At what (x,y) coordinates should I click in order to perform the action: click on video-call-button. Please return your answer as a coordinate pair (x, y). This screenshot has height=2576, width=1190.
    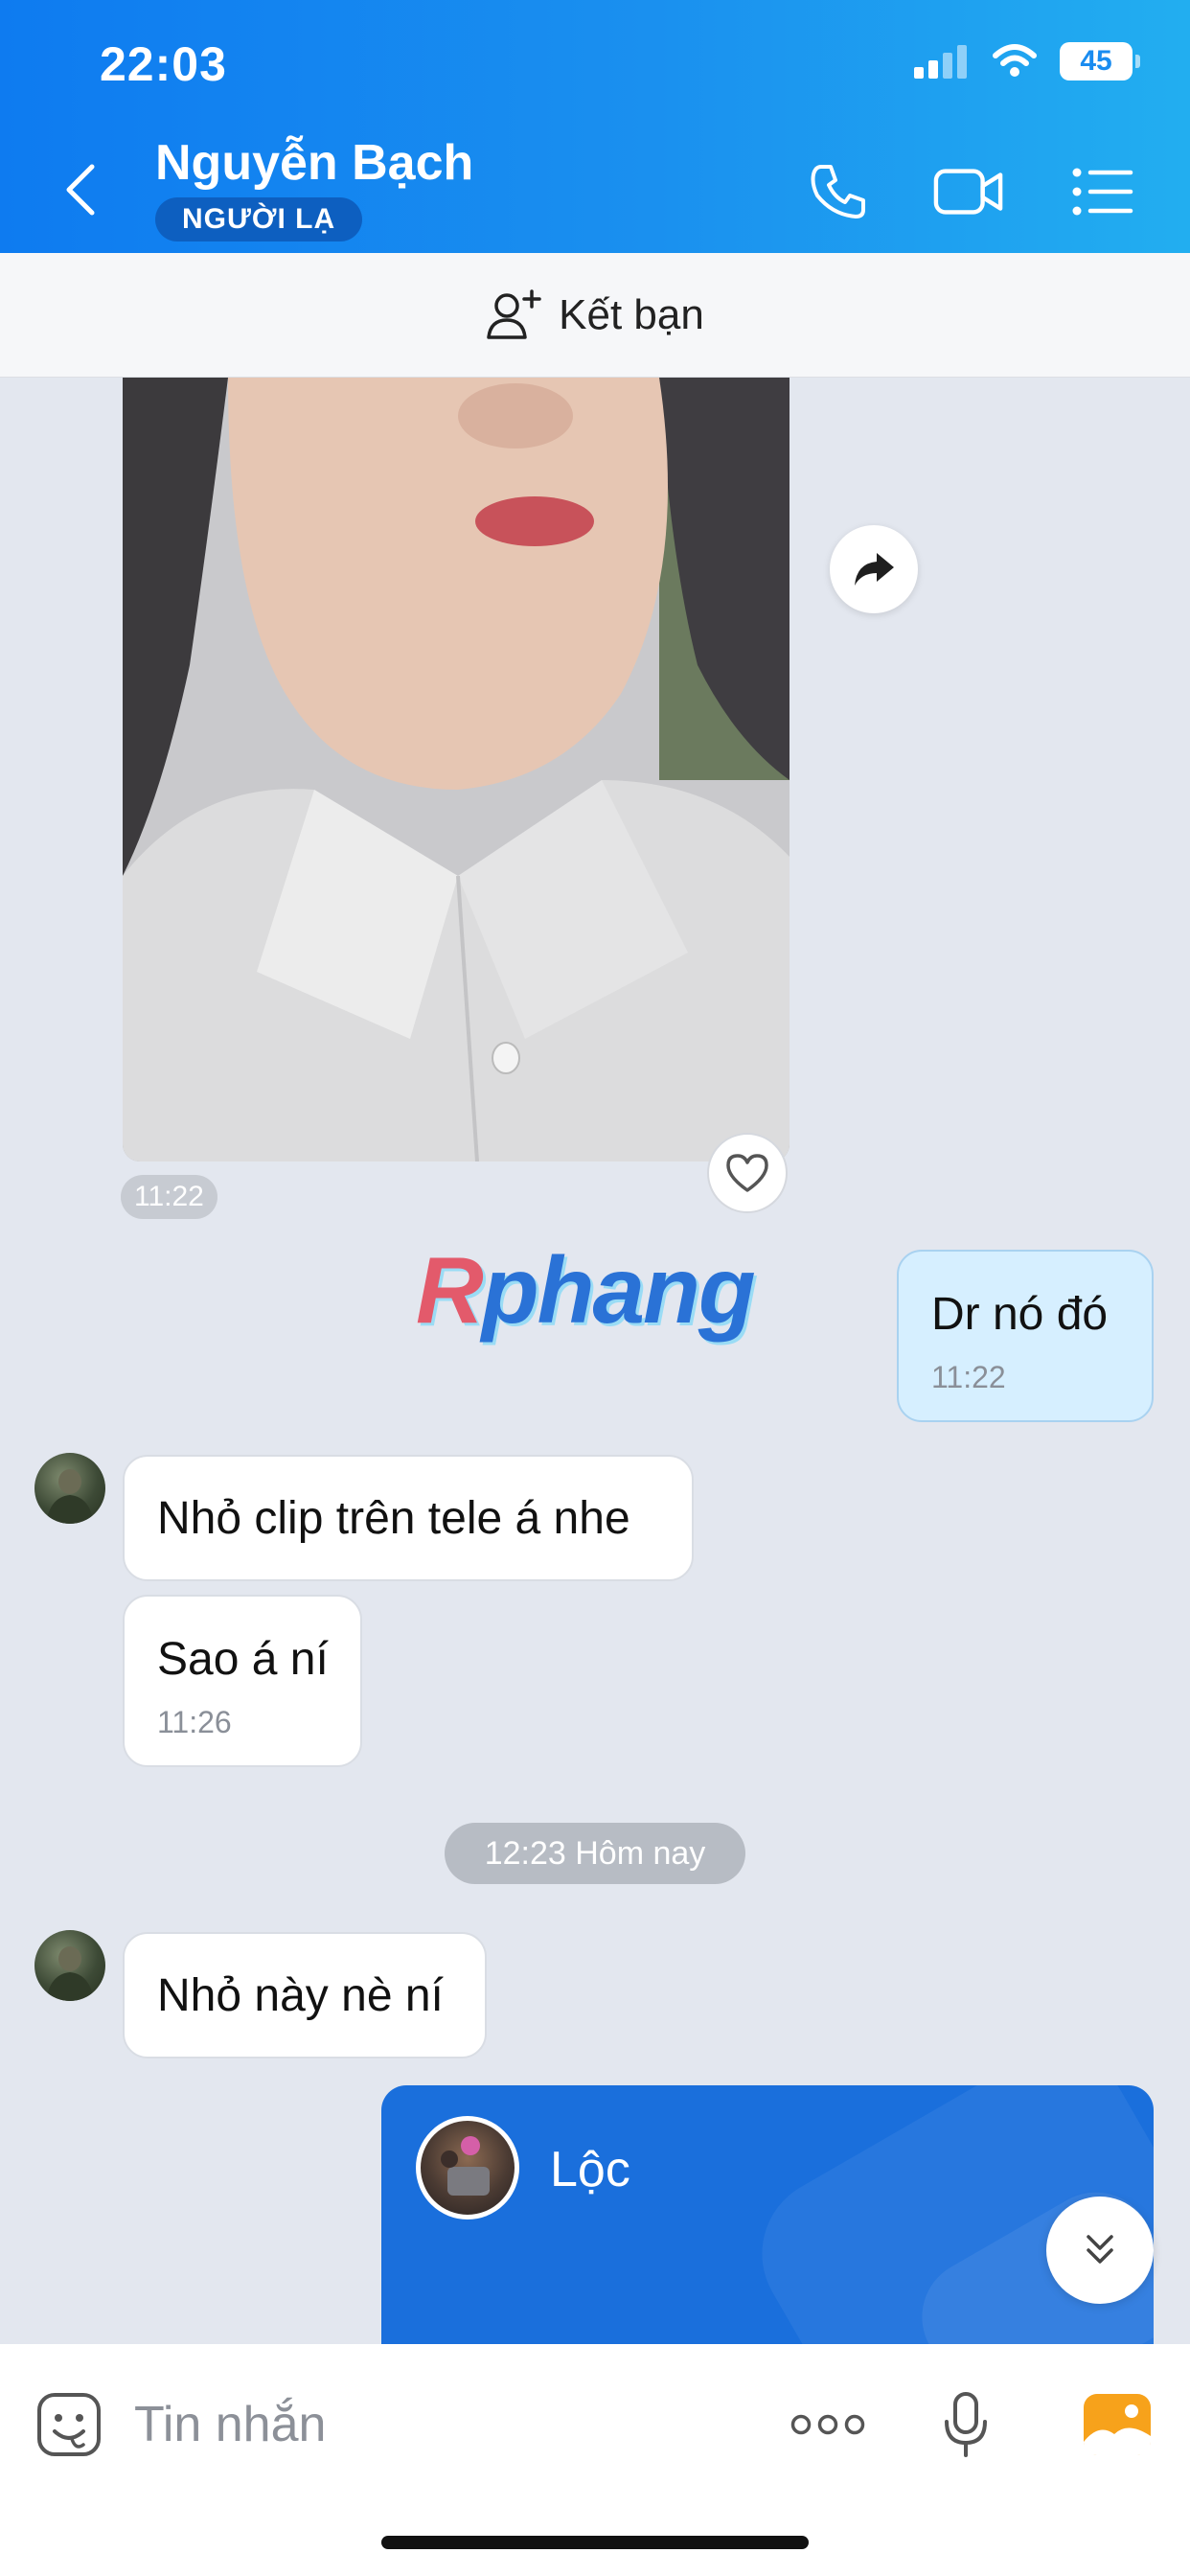
    Looking at the image, I should click on (968, 191).